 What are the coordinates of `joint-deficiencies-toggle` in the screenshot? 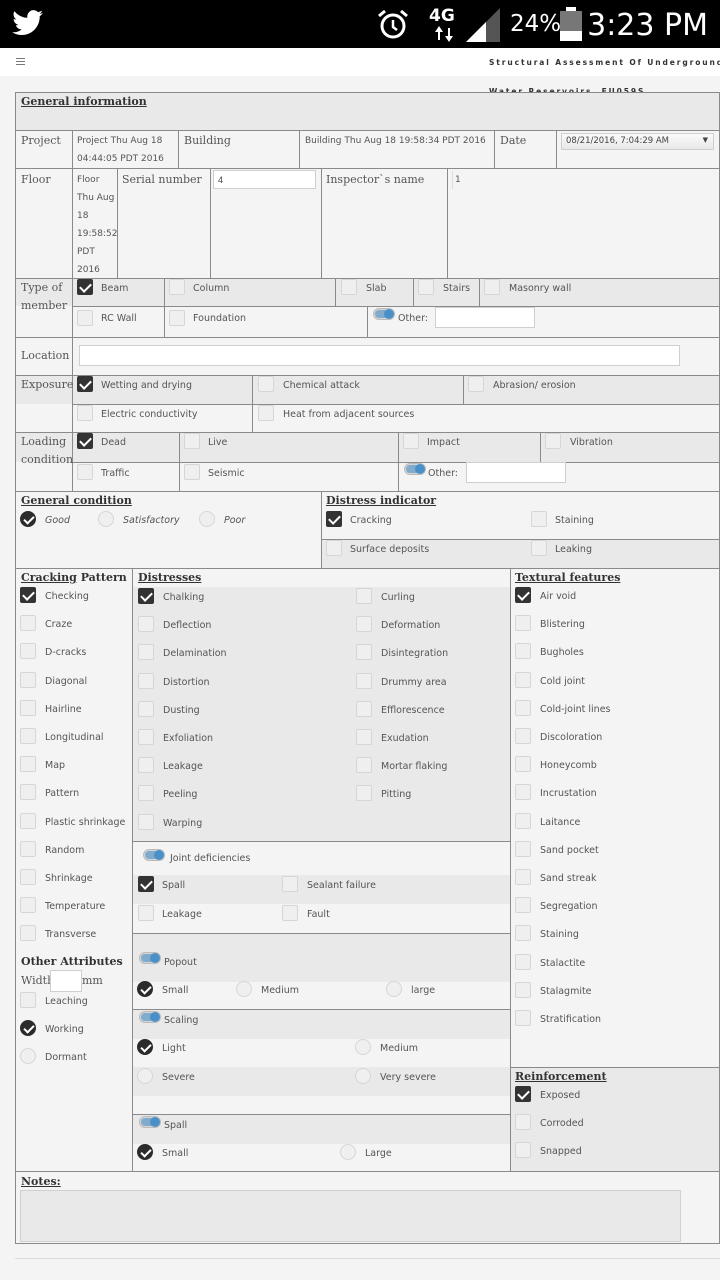 It's located at (154, 855).